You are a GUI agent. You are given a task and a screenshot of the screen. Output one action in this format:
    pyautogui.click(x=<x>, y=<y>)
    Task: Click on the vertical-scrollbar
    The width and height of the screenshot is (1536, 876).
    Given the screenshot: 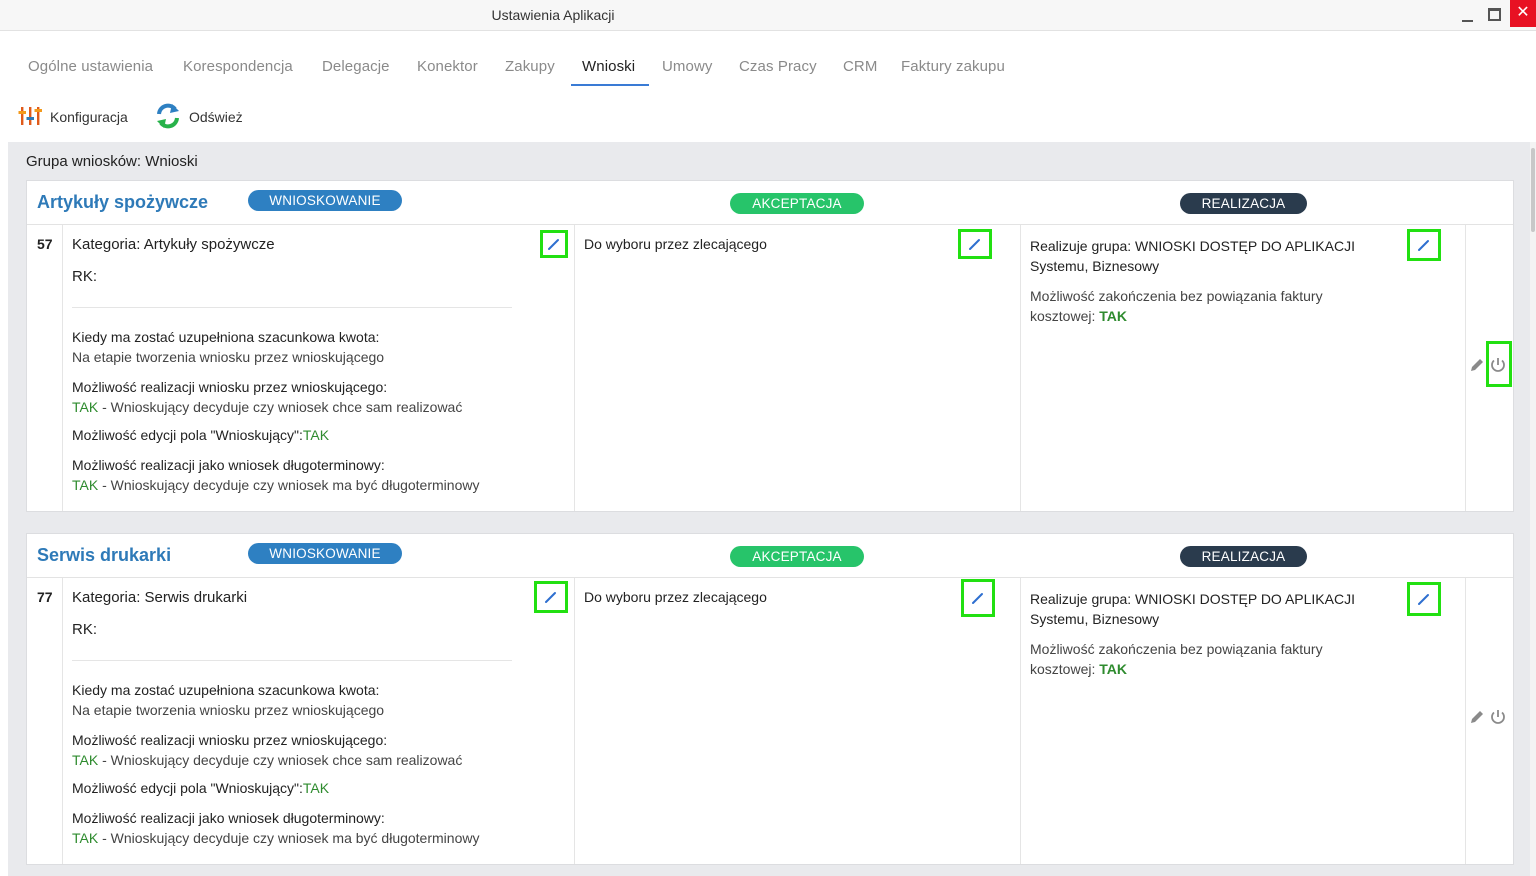 What is the action you would take?
    pyautogui.click(x=1533, y=509)
    